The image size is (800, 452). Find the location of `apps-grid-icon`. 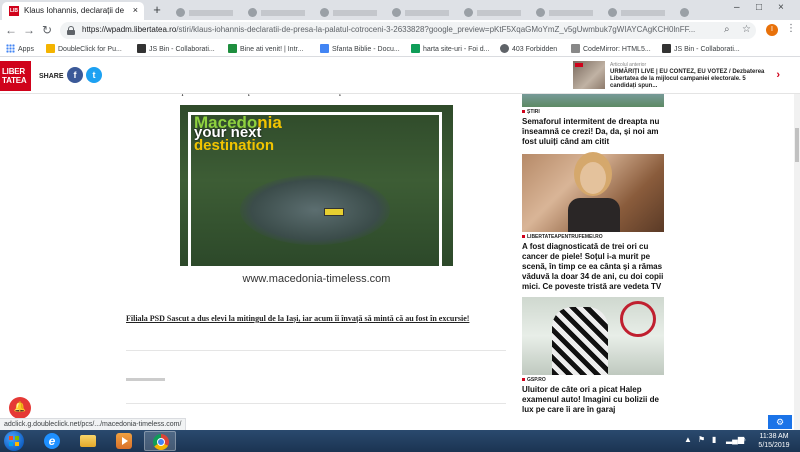

apps-grid-icon is located at coordinates (10, 48).